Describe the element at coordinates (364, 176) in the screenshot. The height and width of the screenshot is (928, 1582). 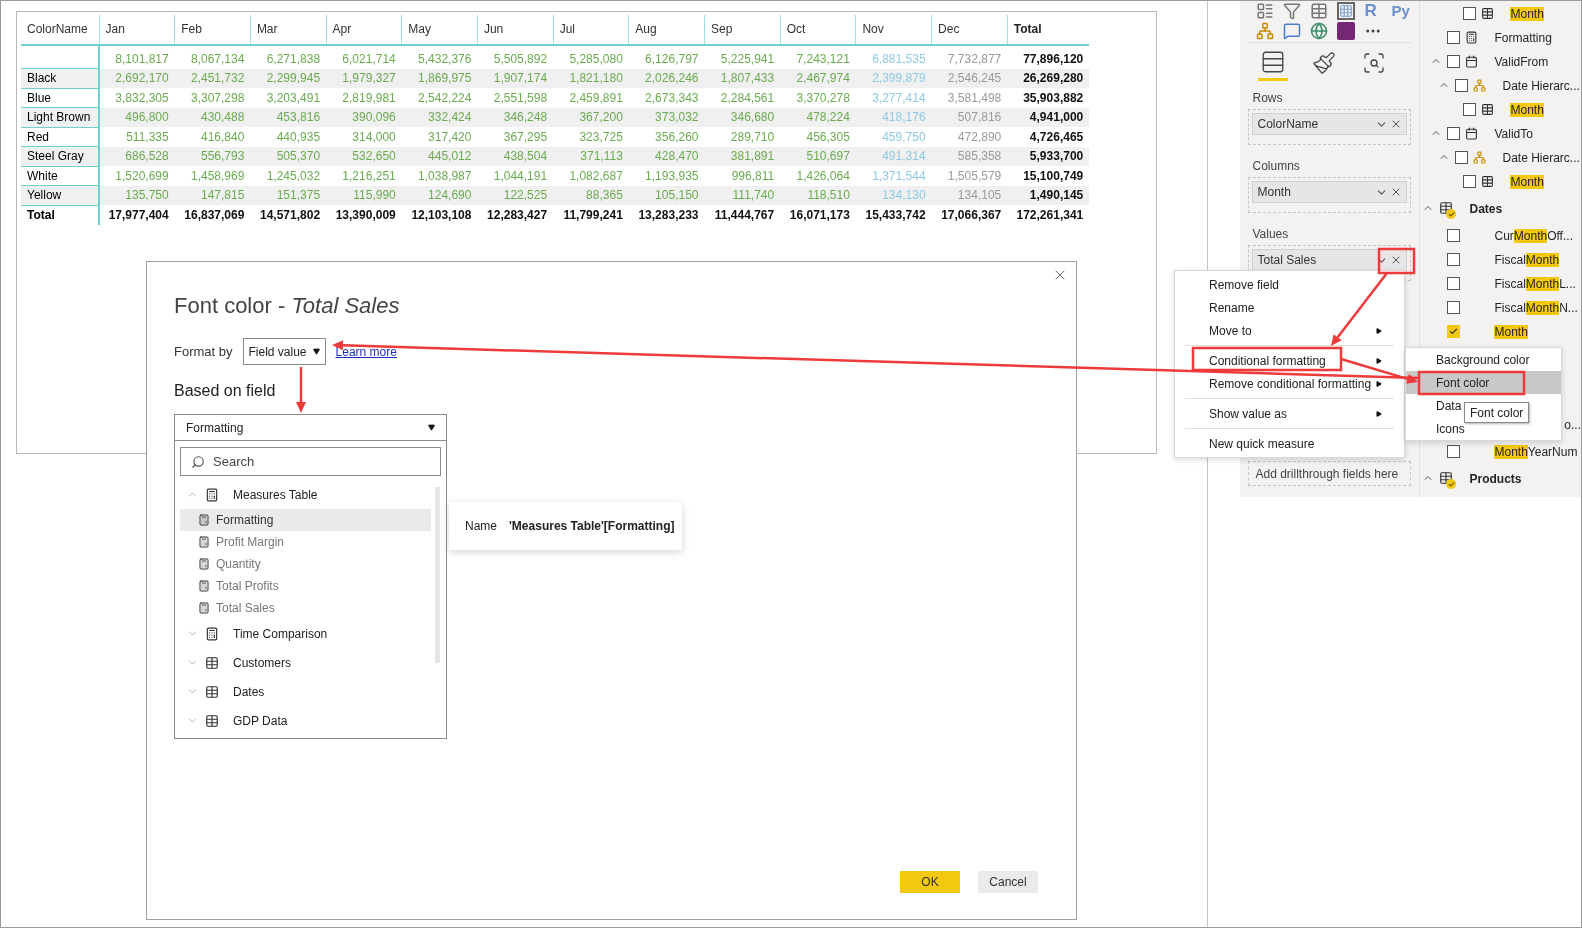
I see `table-cell: 1,216,251` at that location.